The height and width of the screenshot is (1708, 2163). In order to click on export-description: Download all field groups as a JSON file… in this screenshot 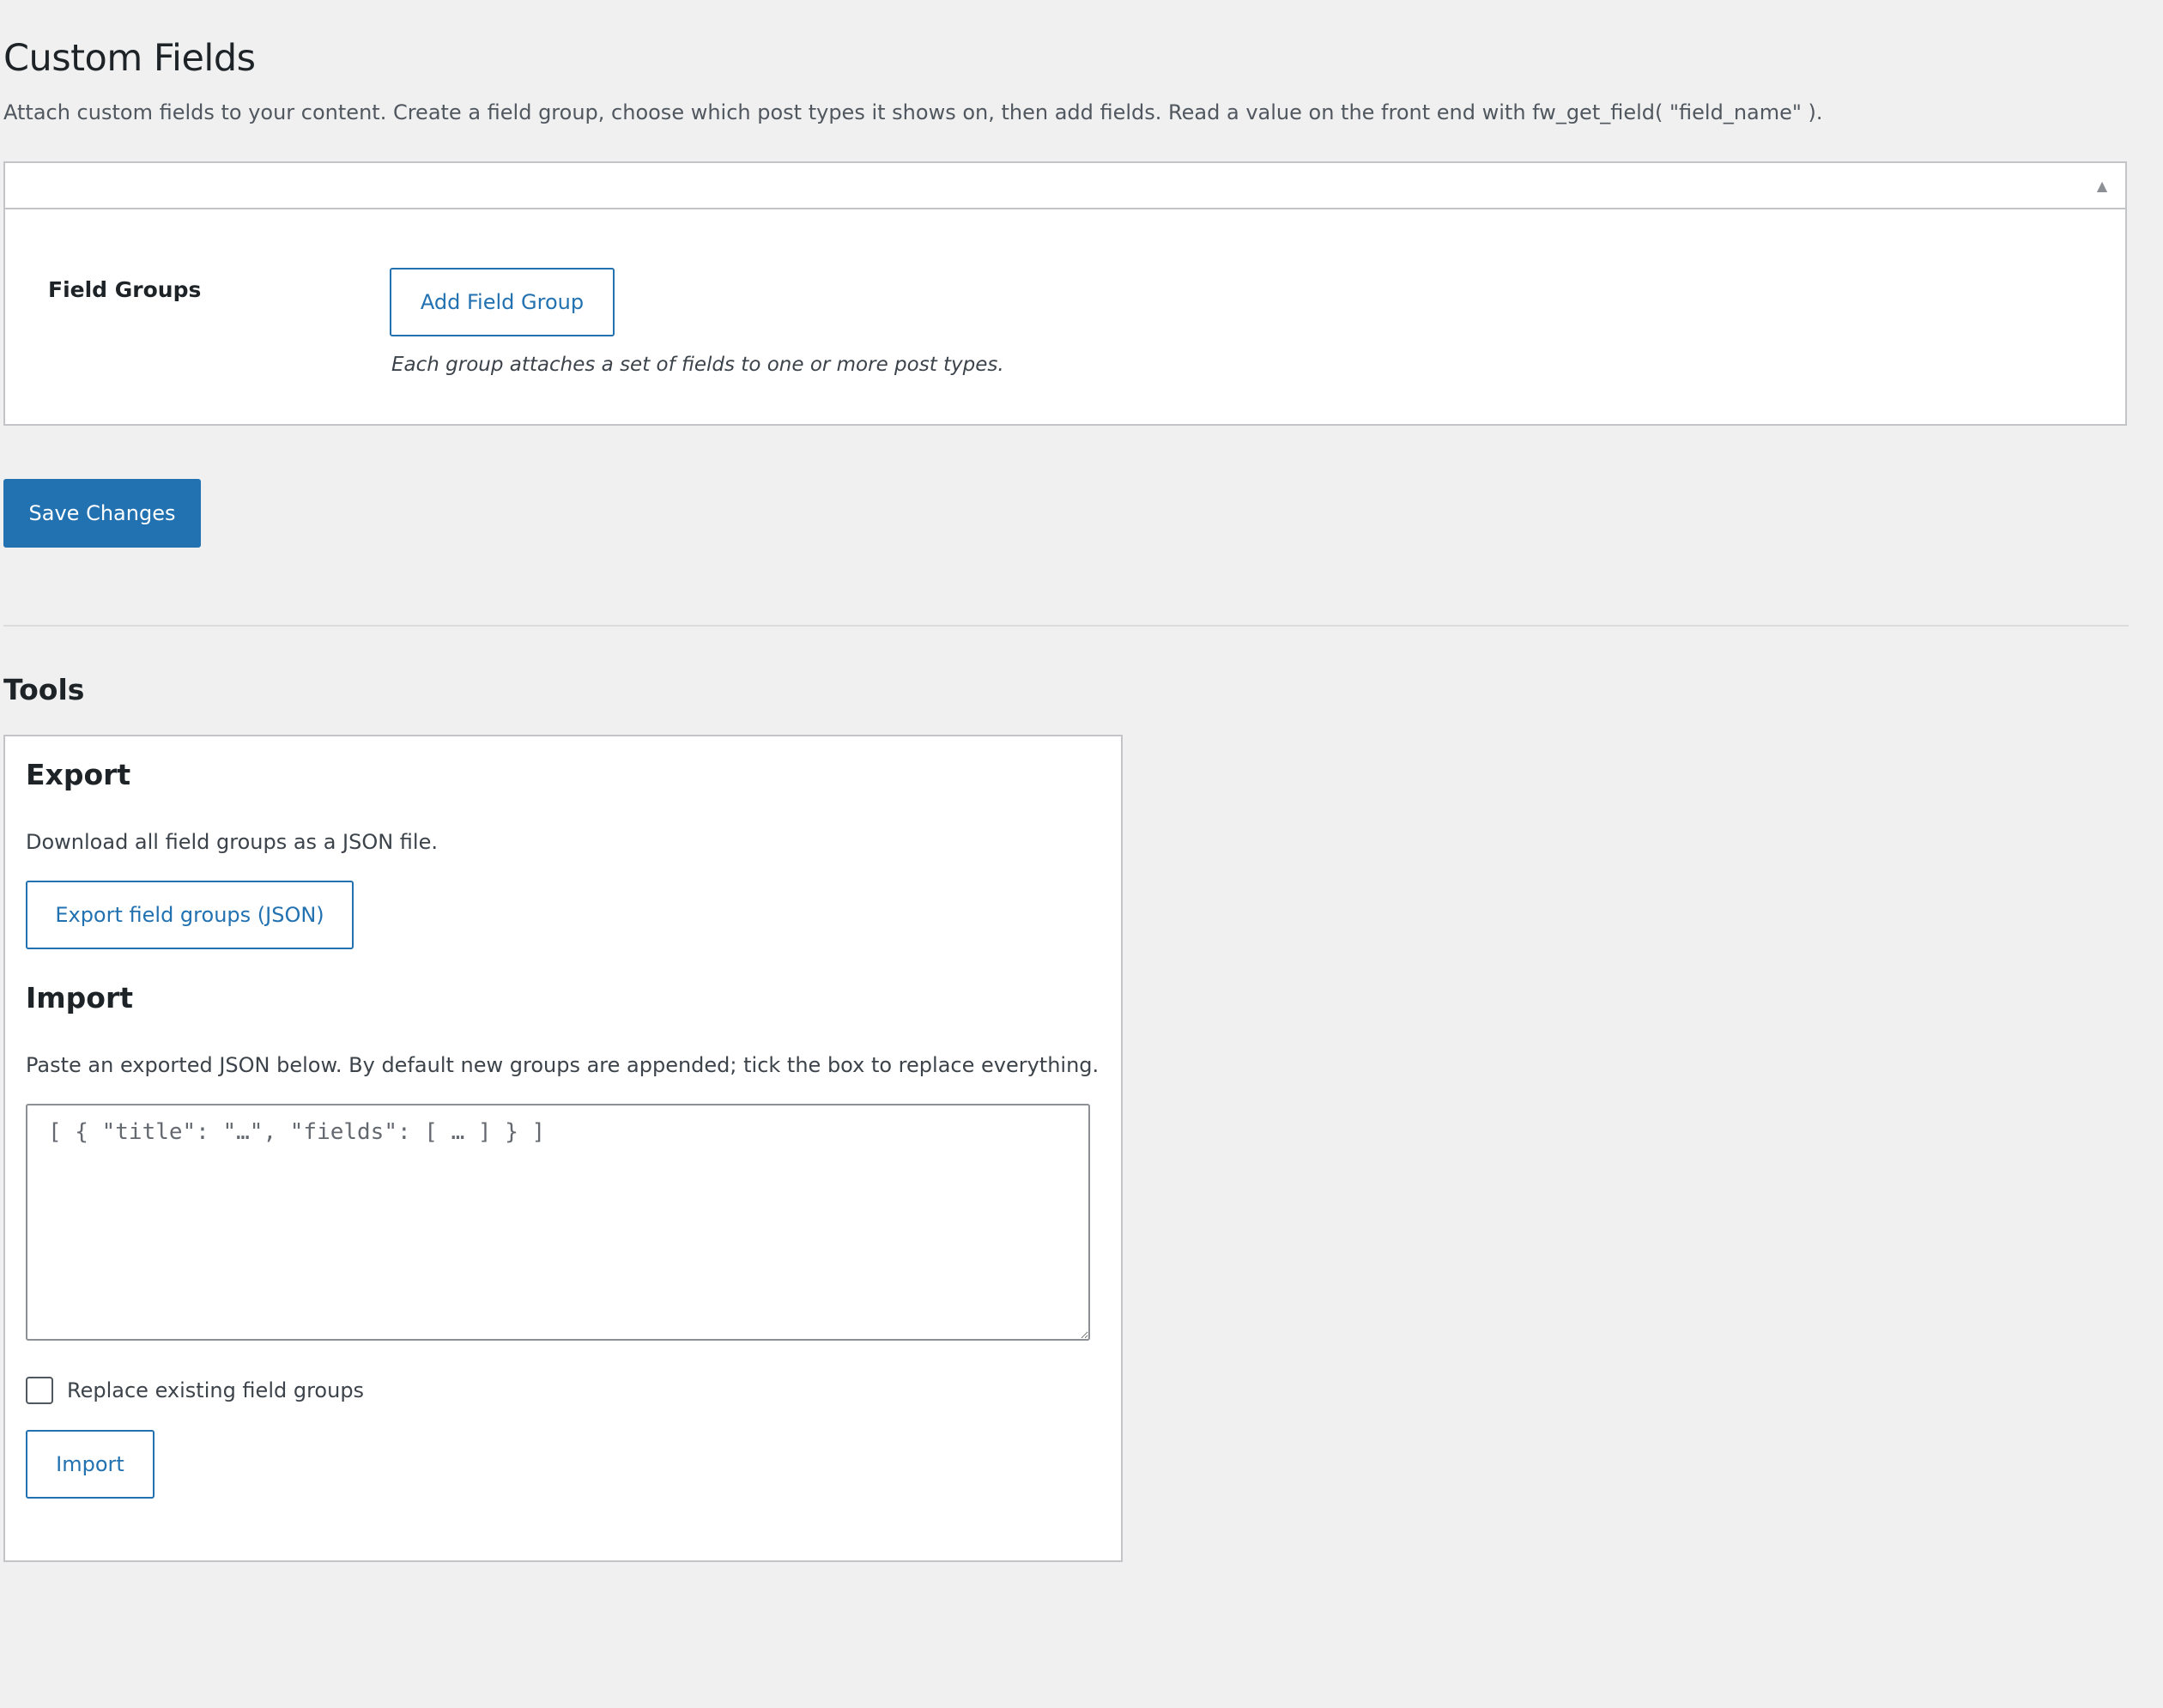, I will do `click(232, 842)`.